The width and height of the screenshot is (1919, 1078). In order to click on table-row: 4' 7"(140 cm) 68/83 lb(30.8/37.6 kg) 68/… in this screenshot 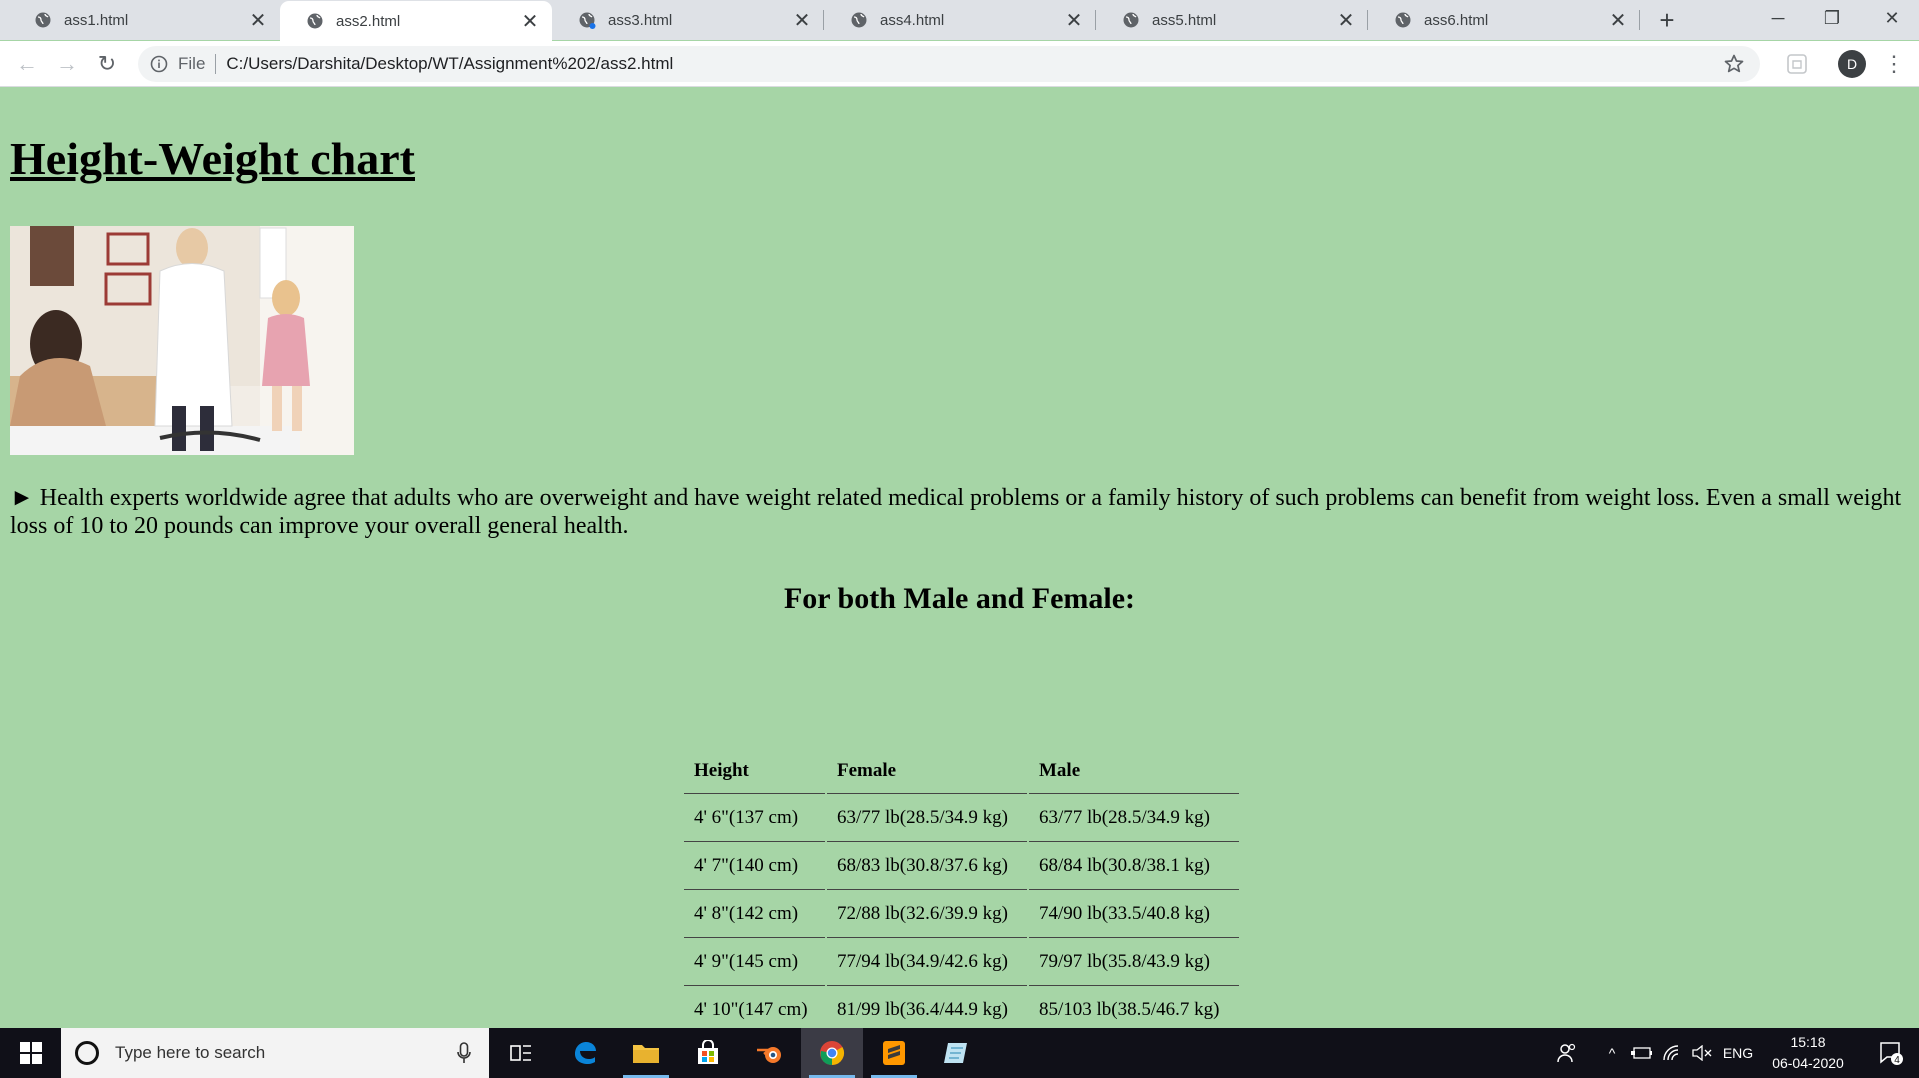, I will do `click(961, 867)`.